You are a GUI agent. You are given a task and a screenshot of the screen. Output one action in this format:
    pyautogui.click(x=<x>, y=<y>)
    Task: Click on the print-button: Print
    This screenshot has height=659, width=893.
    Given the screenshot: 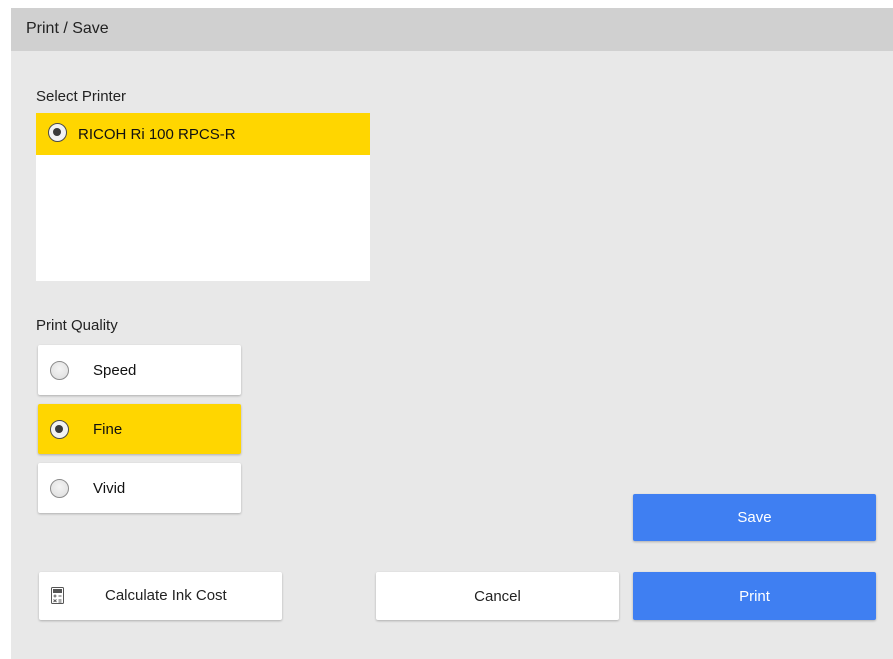 What is the action you would take?
    pyautogui.click(x=754, y=596)
    